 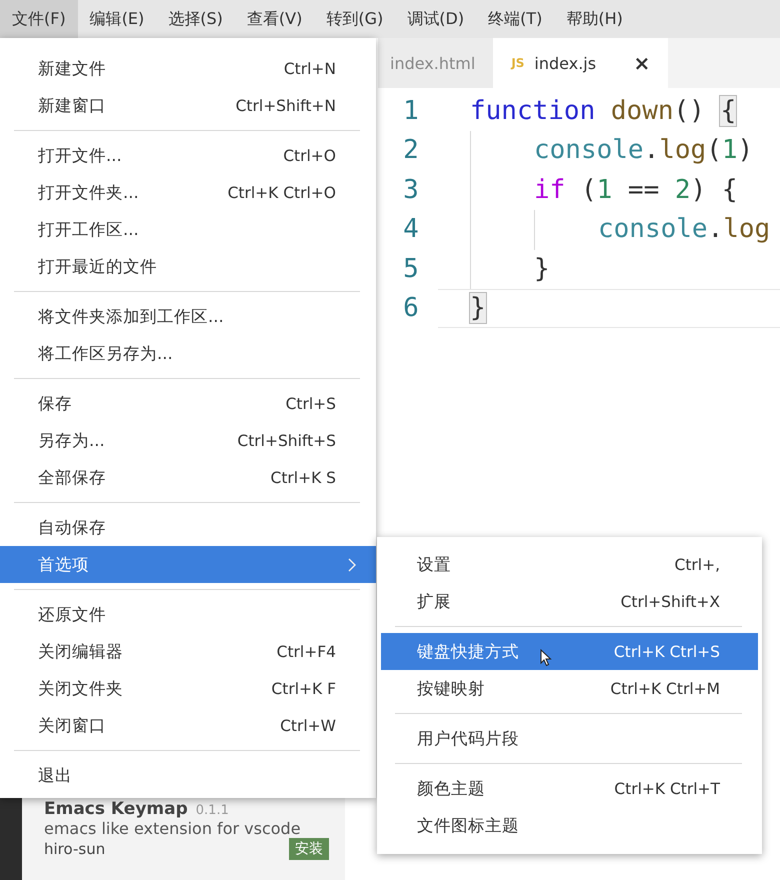 I want to click on code-line: console.log, so click(x=684, y=229).